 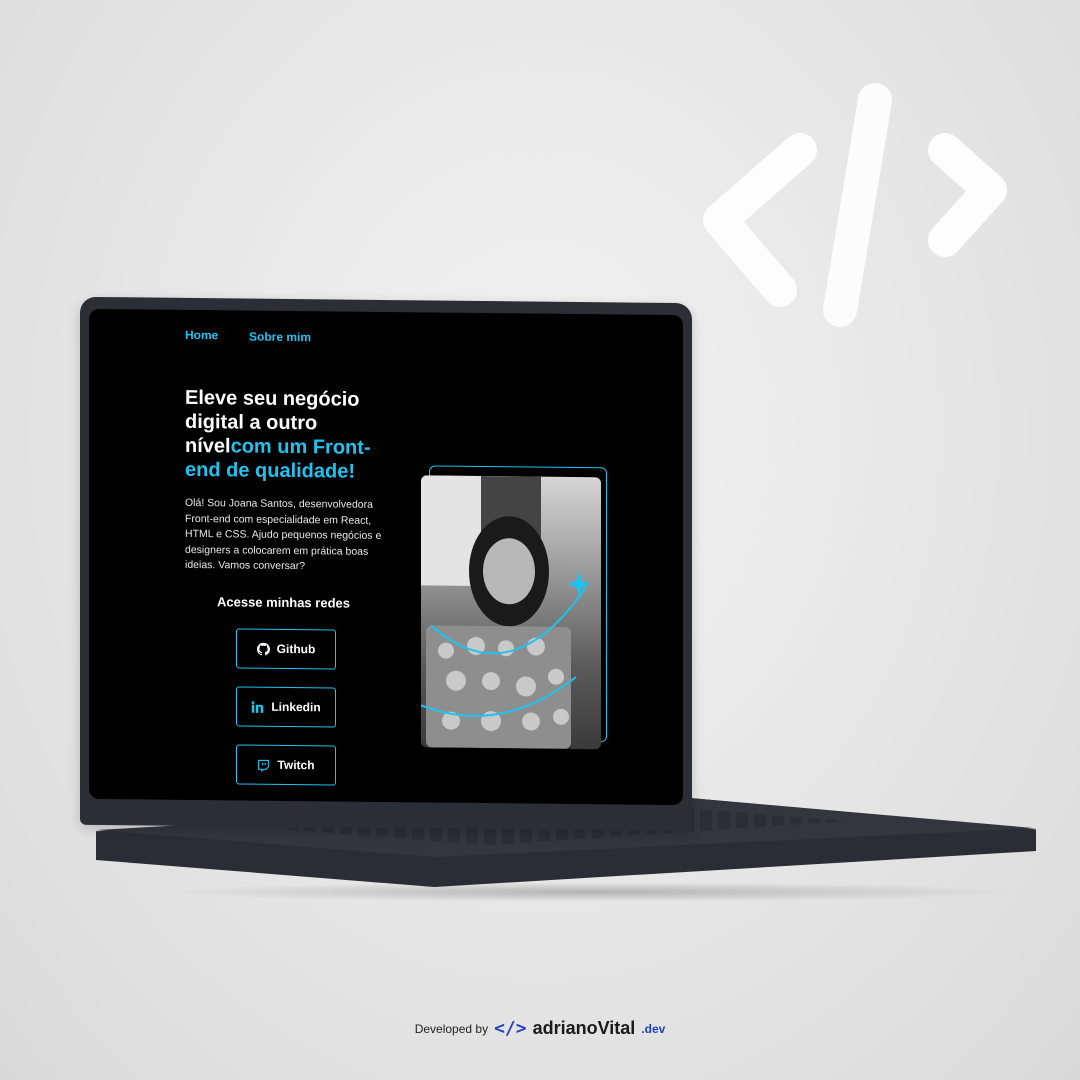 I want to click on more-social-button, so click(x=286, y=804).